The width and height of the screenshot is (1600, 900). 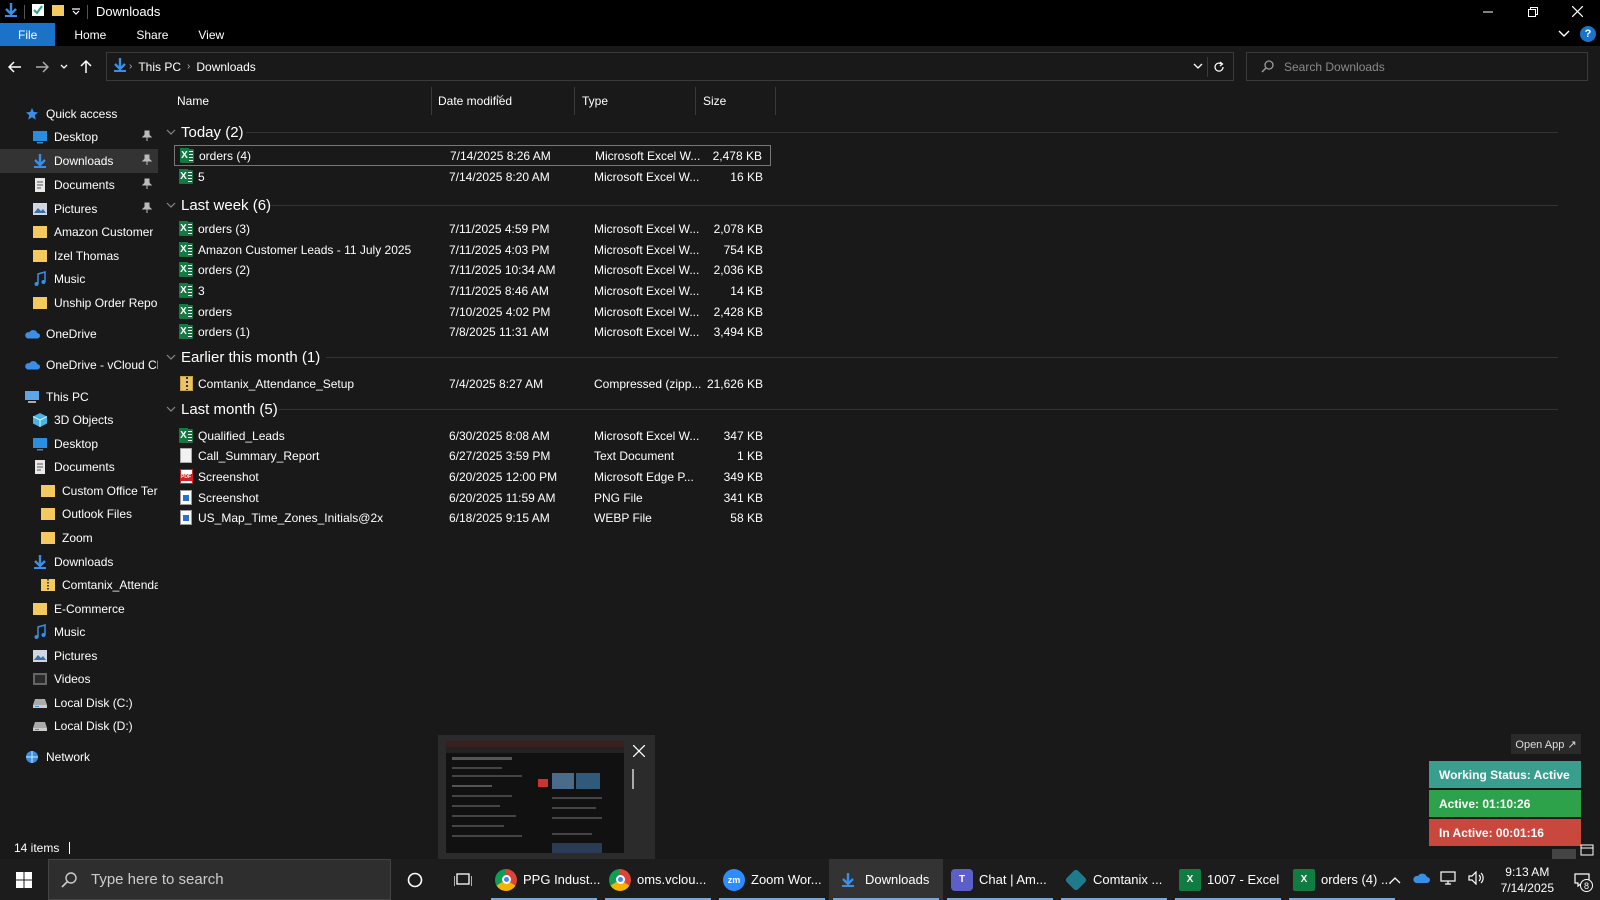 I want to click on expand-ribbon-chevron-icon, so click(x=1564, y=34).